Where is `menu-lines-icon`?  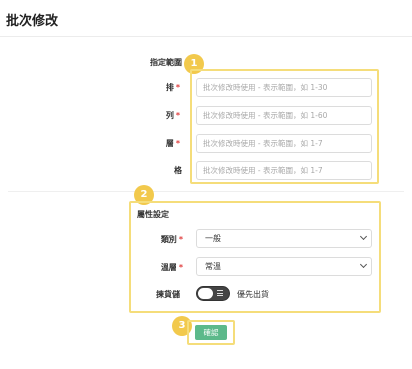 menu-lines-icon is located at coordinates (220, 293).